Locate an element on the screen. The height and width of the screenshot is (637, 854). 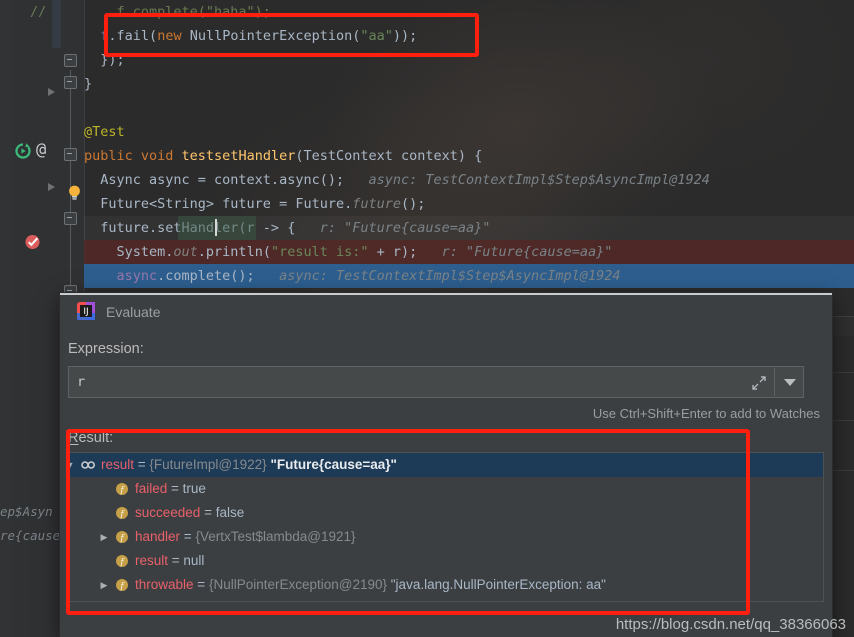
code-token: out is located at coordinates (185, 252).